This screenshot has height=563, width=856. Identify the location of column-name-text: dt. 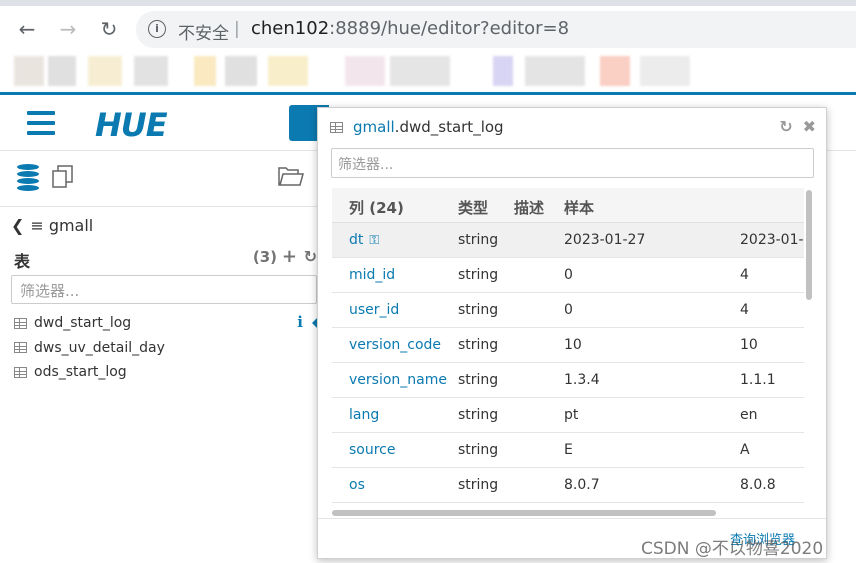
(356, 240).